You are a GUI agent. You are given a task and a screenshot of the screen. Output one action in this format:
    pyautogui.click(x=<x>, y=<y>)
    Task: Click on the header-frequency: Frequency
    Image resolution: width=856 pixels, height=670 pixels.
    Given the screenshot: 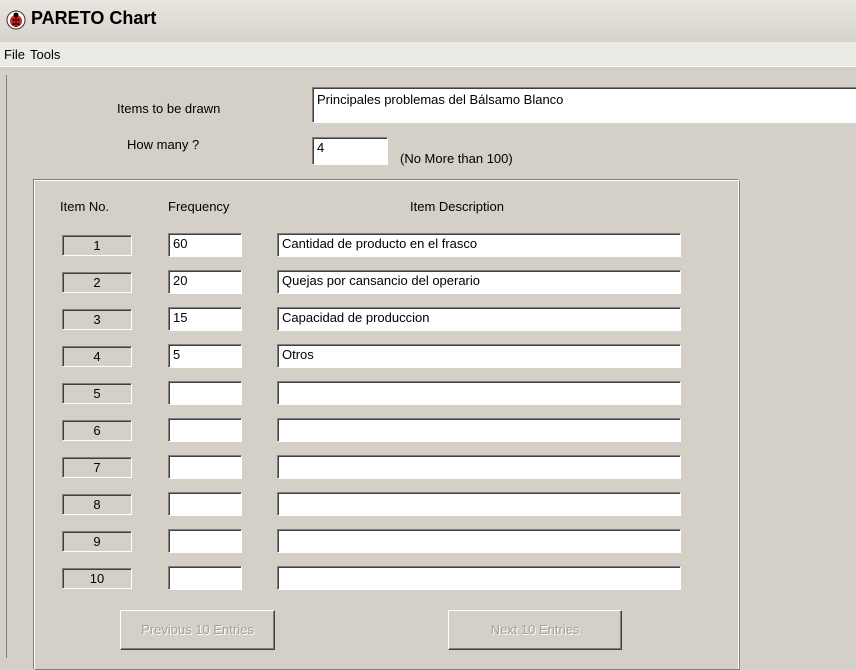 What is the action you would take?
    pyautogui.click(x=199, y=206)
    